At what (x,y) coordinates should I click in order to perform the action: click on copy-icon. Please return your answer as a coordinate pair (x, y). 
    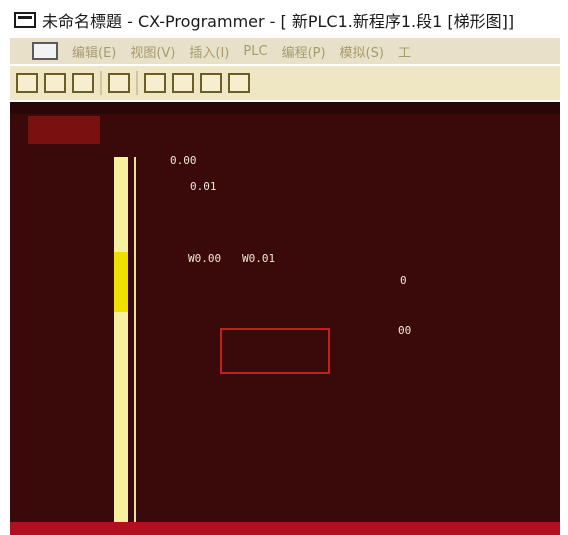
    Looking at the image, I should click on (183, 83).